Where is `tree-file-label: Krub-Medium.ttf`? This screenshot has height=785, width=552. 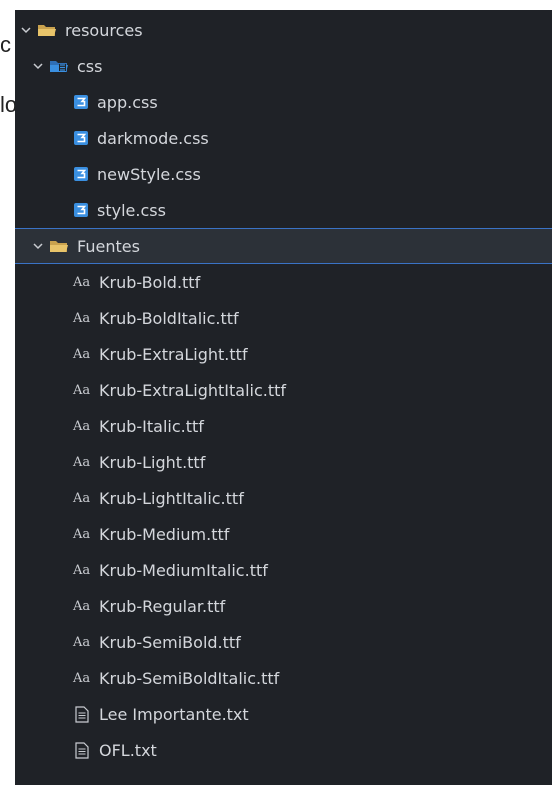
tree-file-label: Krub-Medium.ttf is located at coordinates (164, 534).